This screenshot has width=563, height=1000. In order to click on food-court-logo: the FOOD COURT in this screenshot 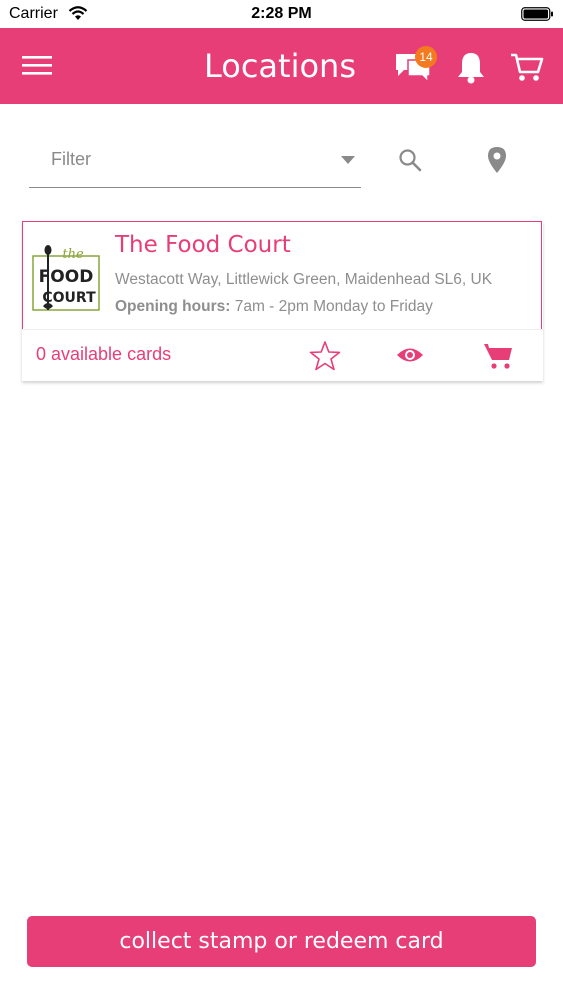, I will do `click(66, 278)`.